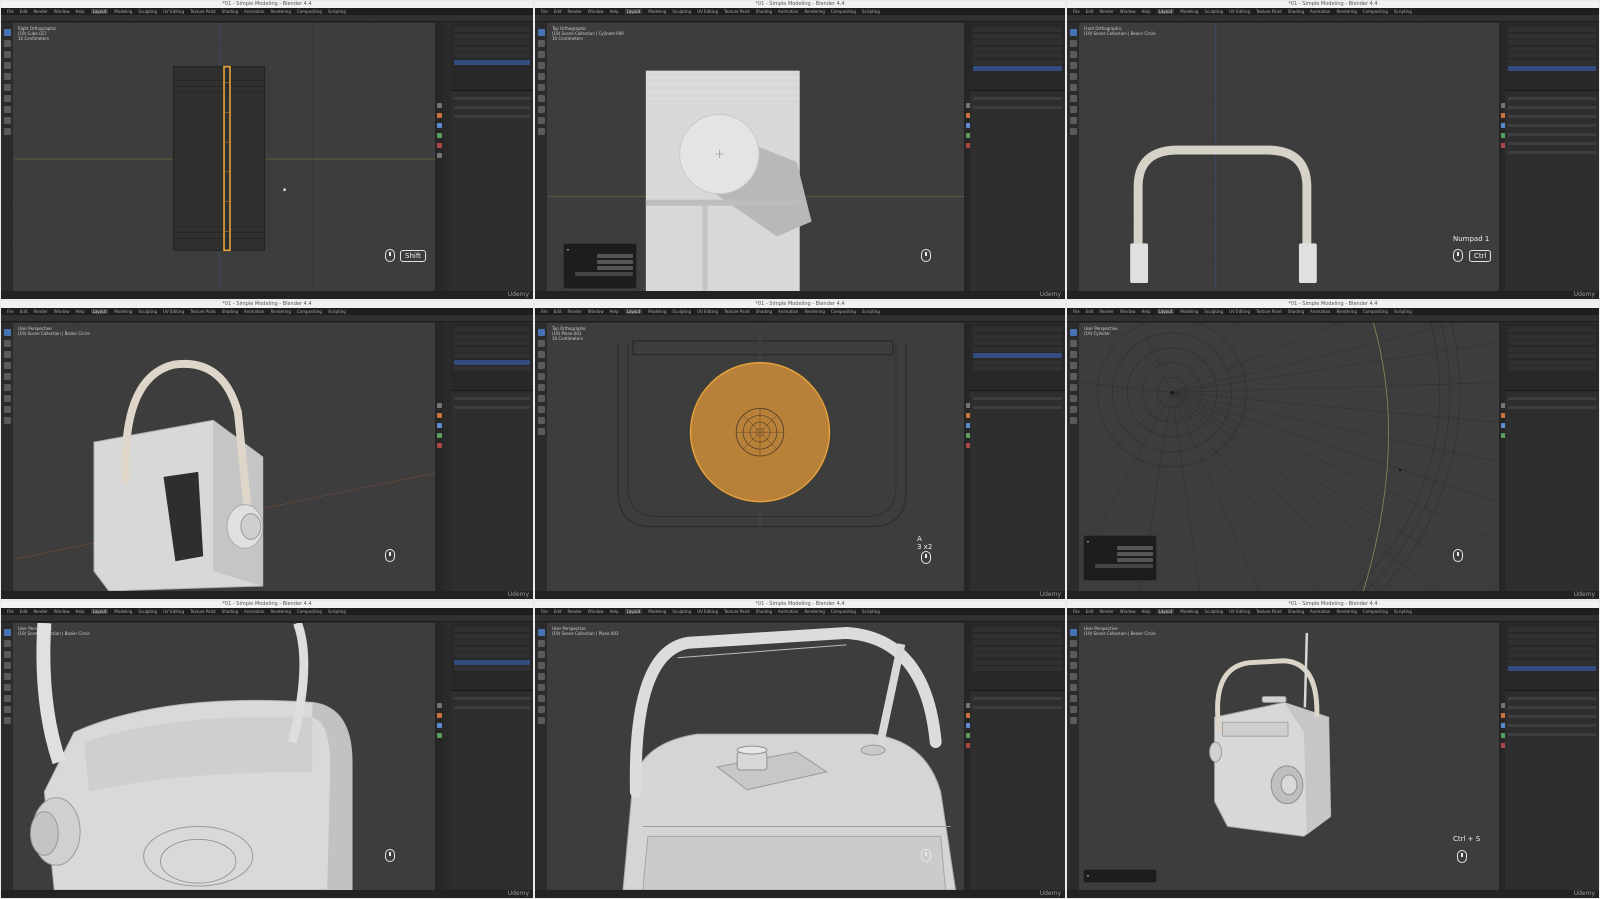 This screenshot has height=899, width=1600. I want to click on operator-panel: ▾, so click(600, 266).